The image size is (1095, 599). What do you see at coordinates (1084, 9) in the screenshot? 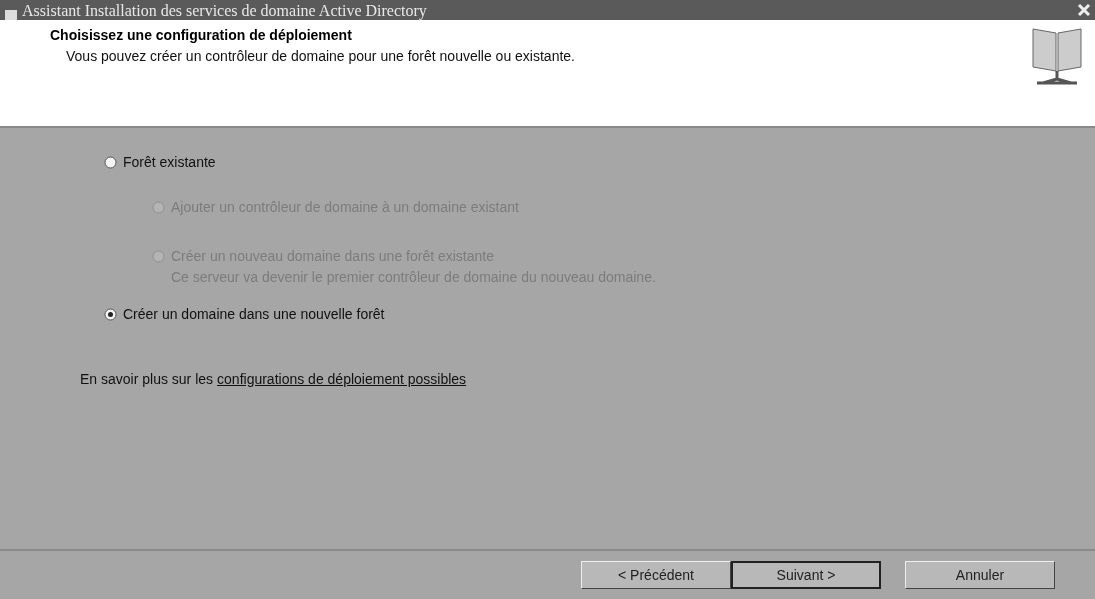
I see `close-icon` at bounding box center [1084, 9].